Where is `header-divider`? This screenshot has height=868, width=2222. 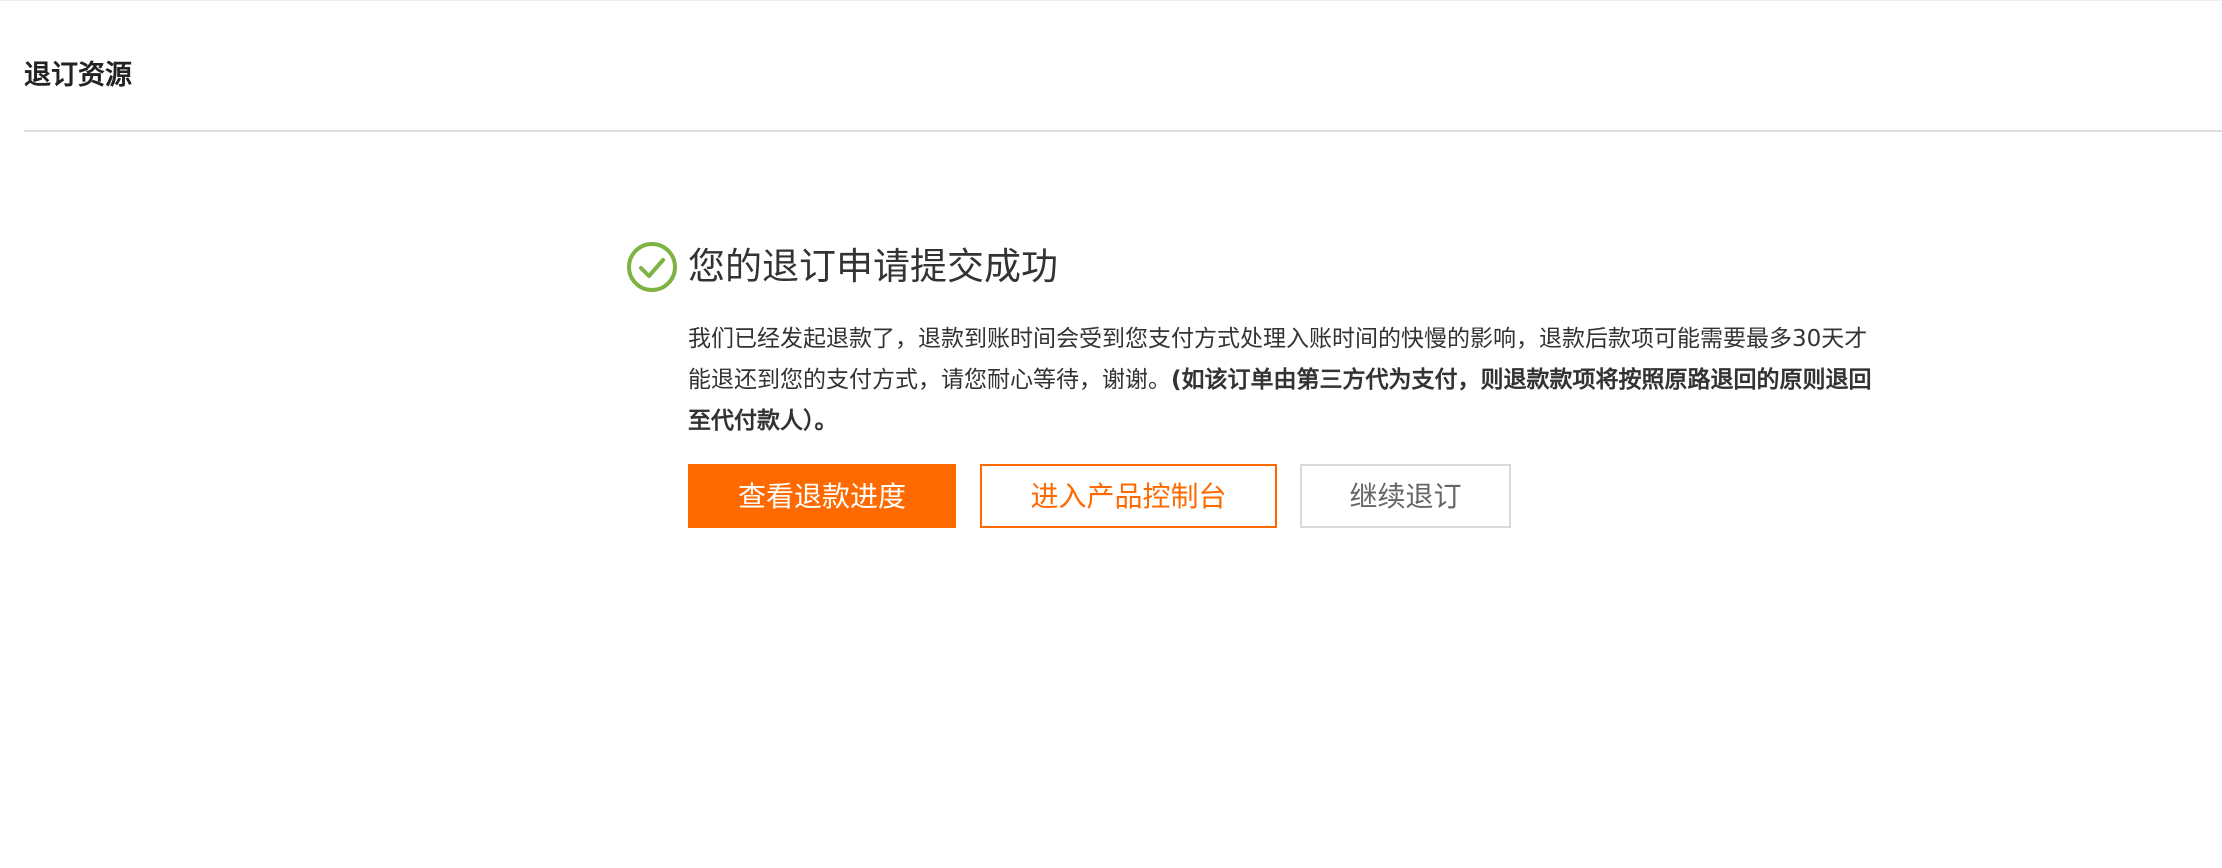 header-divider is located at coordinates (1123, 131).